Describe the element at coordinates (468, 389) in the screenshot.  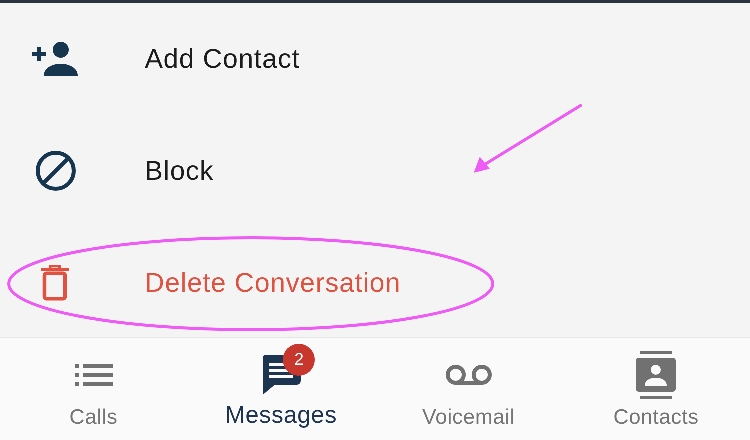
I see `tab: Voicemail` at that location.